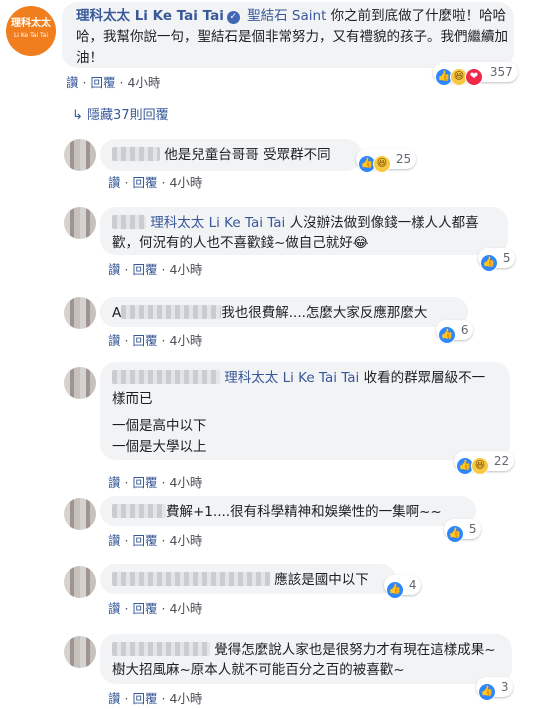 Image resolution: width=553 pixels, height=709 pixels. Describe the element at coordinates (117, 313) in the screenshot. I see `reply-author-initial: A` at that location.